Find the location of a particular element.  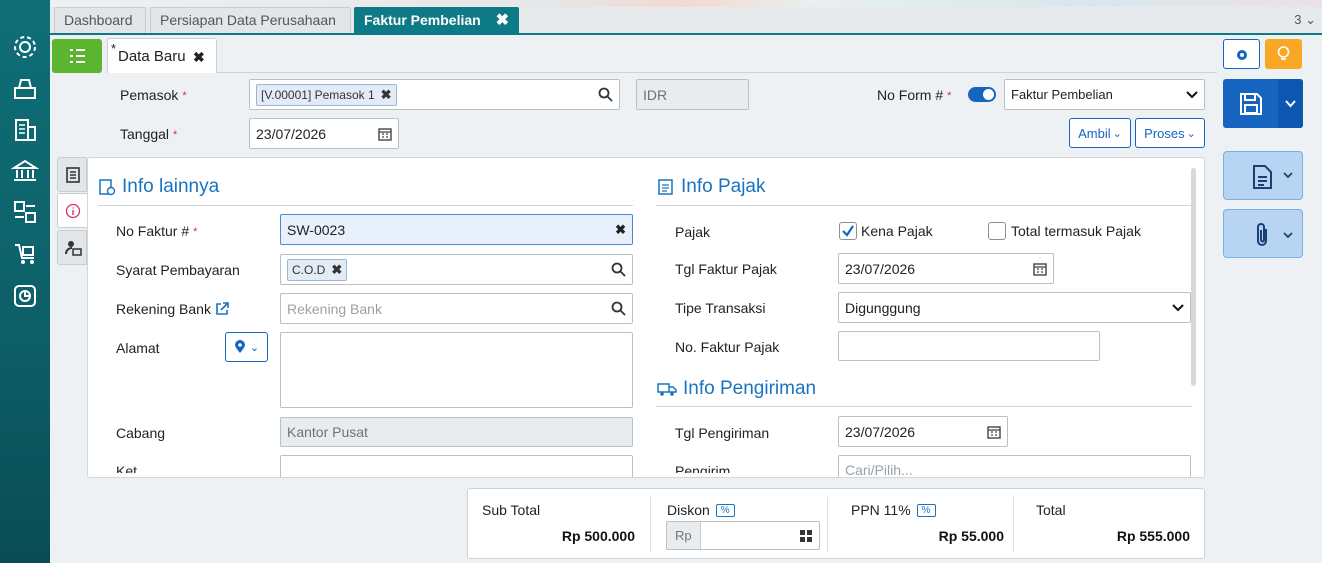

tab-dashboard: Dashboard is located at coordinates (100, 20).